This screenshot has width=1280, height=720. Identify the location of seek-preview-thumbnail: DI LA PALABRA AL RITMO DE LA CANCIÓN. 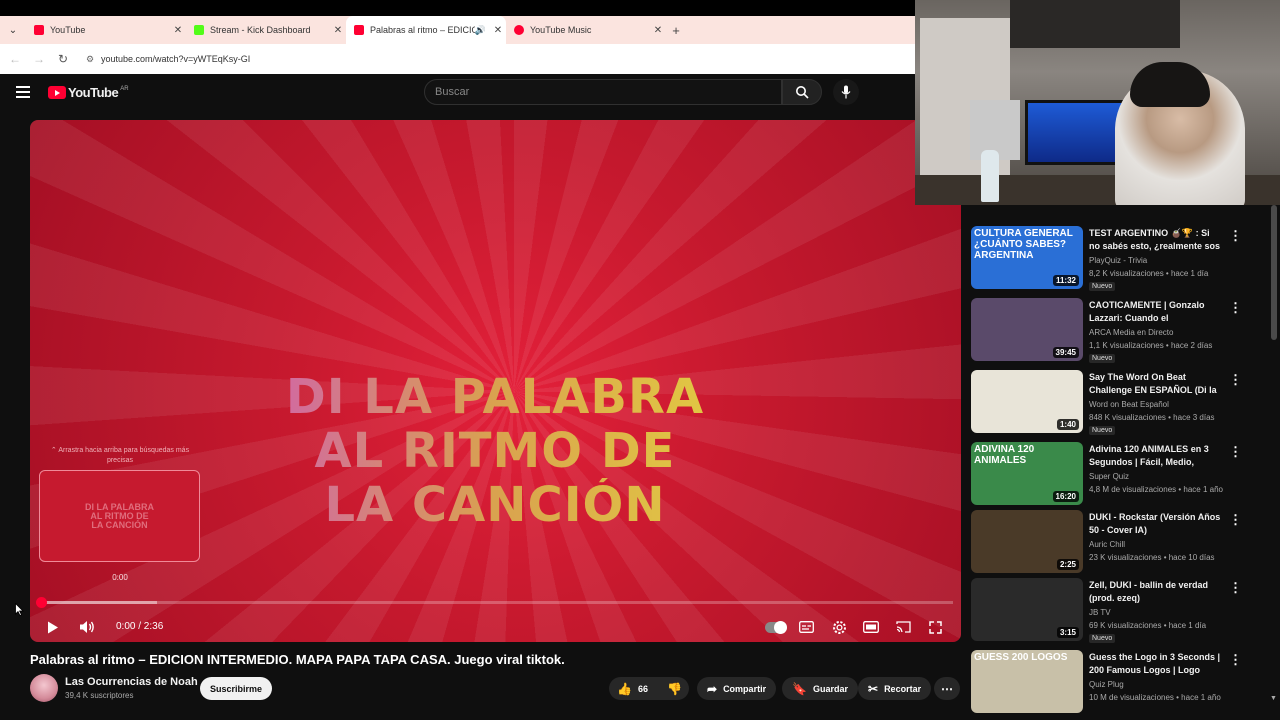
(119, 516).